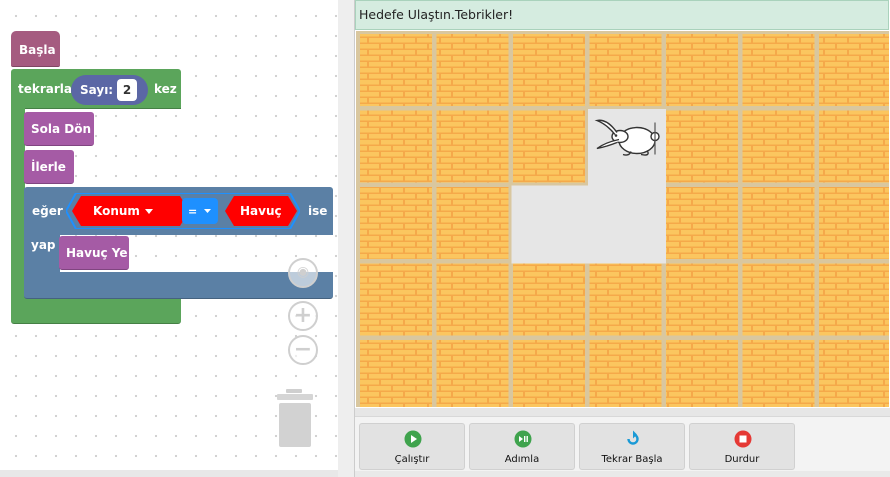 Image resolution: width=890 pixels, height=477 pixels. Describe the element at coordinates (61, 129) in the screenshot. I see `turn-left-label: Sola Dön` at that location.